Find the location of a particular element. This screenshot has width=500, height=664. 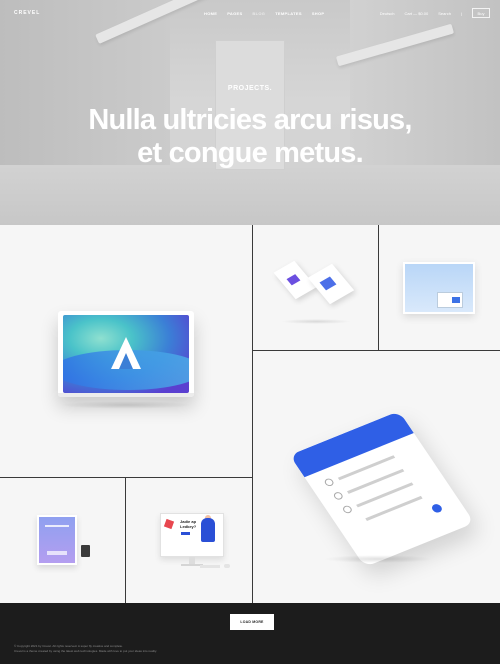

load-more-label: LOAD MORE is located at coordinates (252, 622).